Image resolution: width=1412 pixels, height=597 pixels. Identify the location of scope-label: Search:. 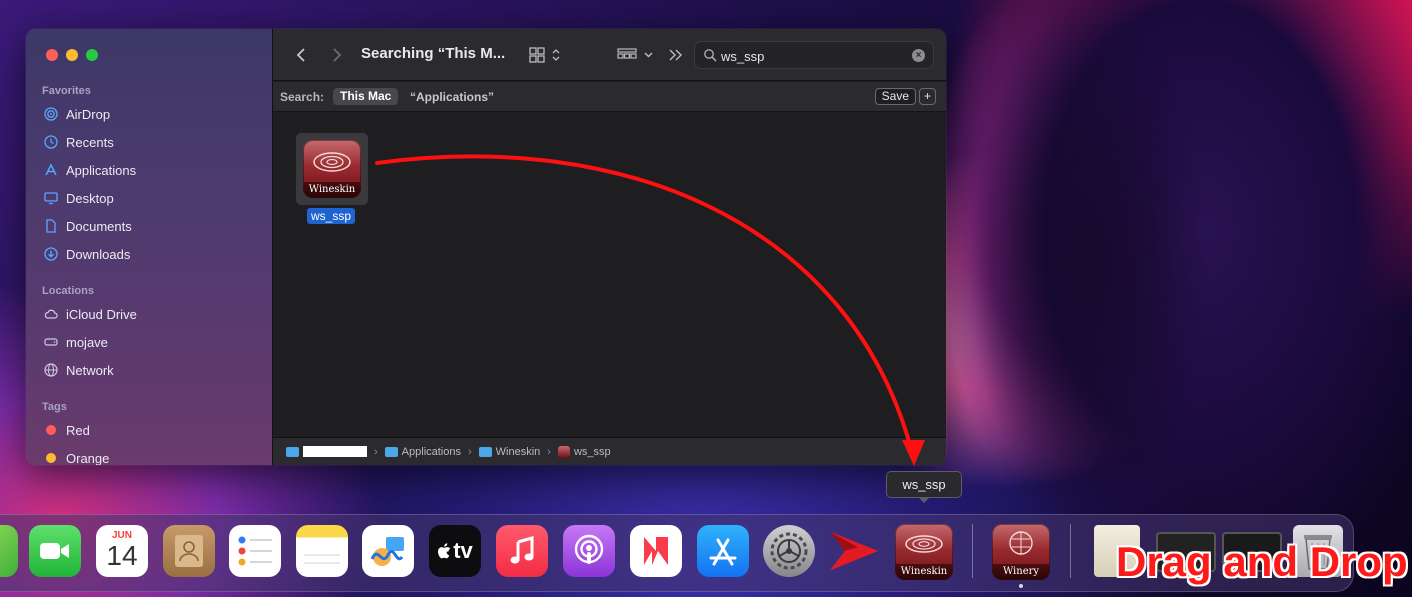
(302, 97).